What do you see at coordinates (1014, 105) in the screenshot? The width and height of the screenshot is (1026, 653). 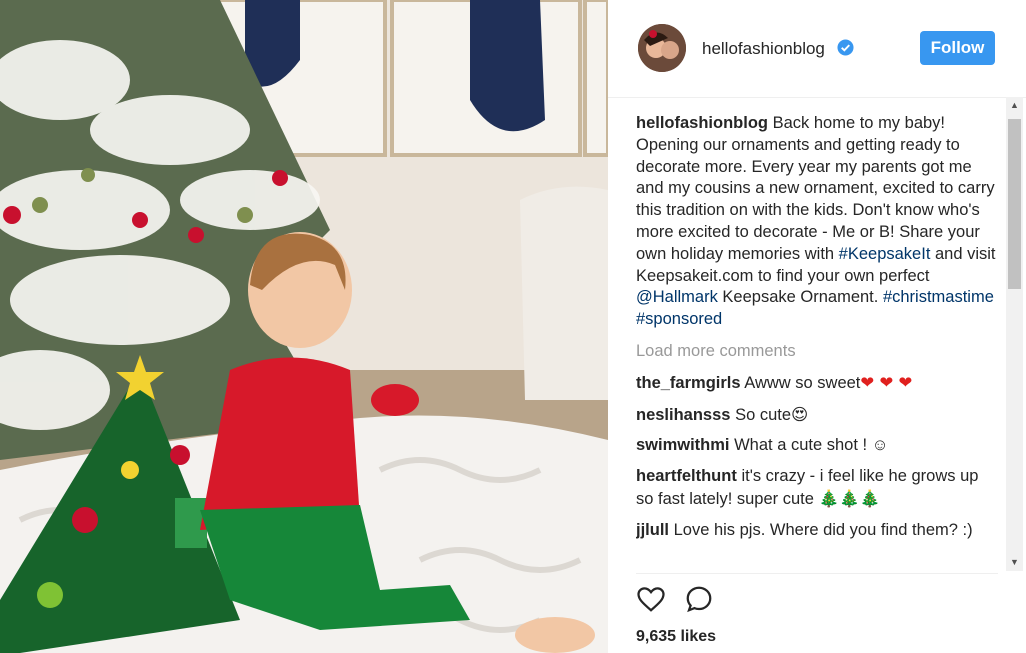 I see `scroll-up-icon: ▲` at bounding box center [1014, 105].